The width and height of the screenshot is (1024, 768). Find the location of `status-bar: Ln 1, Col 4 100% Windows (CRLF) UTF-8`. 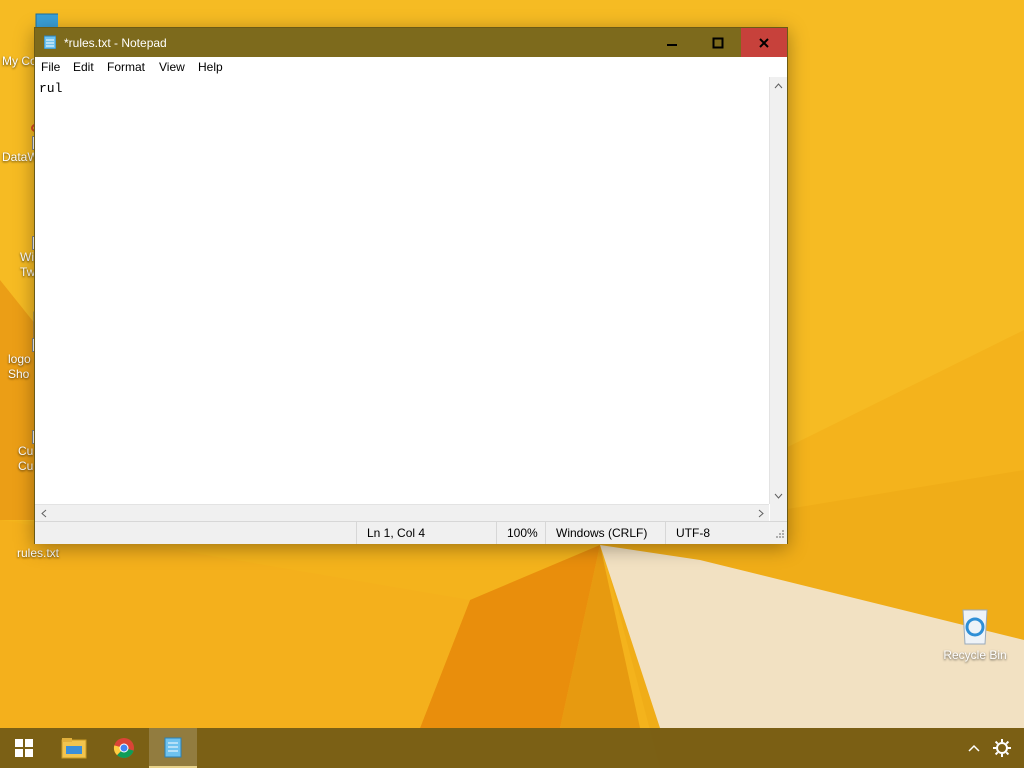

status-bar: Ln 1, Col 4 100% Windows (CRLF) UTF-8 is located at coordinates (411, 532).